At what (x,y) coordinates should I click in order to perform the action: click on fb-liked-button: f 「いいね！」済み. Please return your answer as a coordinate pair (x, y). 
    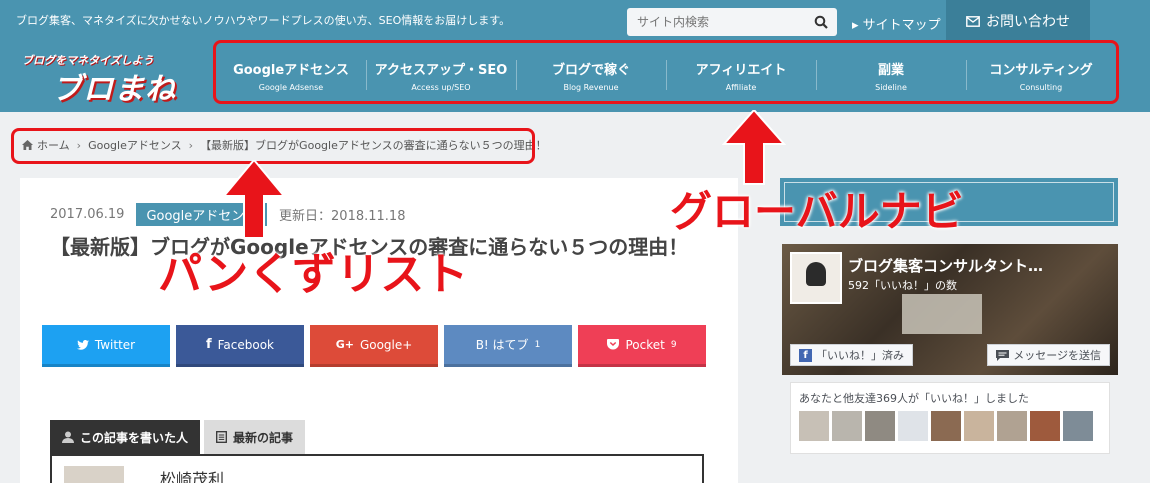
    Looking at the image, I should click on (851, 355).